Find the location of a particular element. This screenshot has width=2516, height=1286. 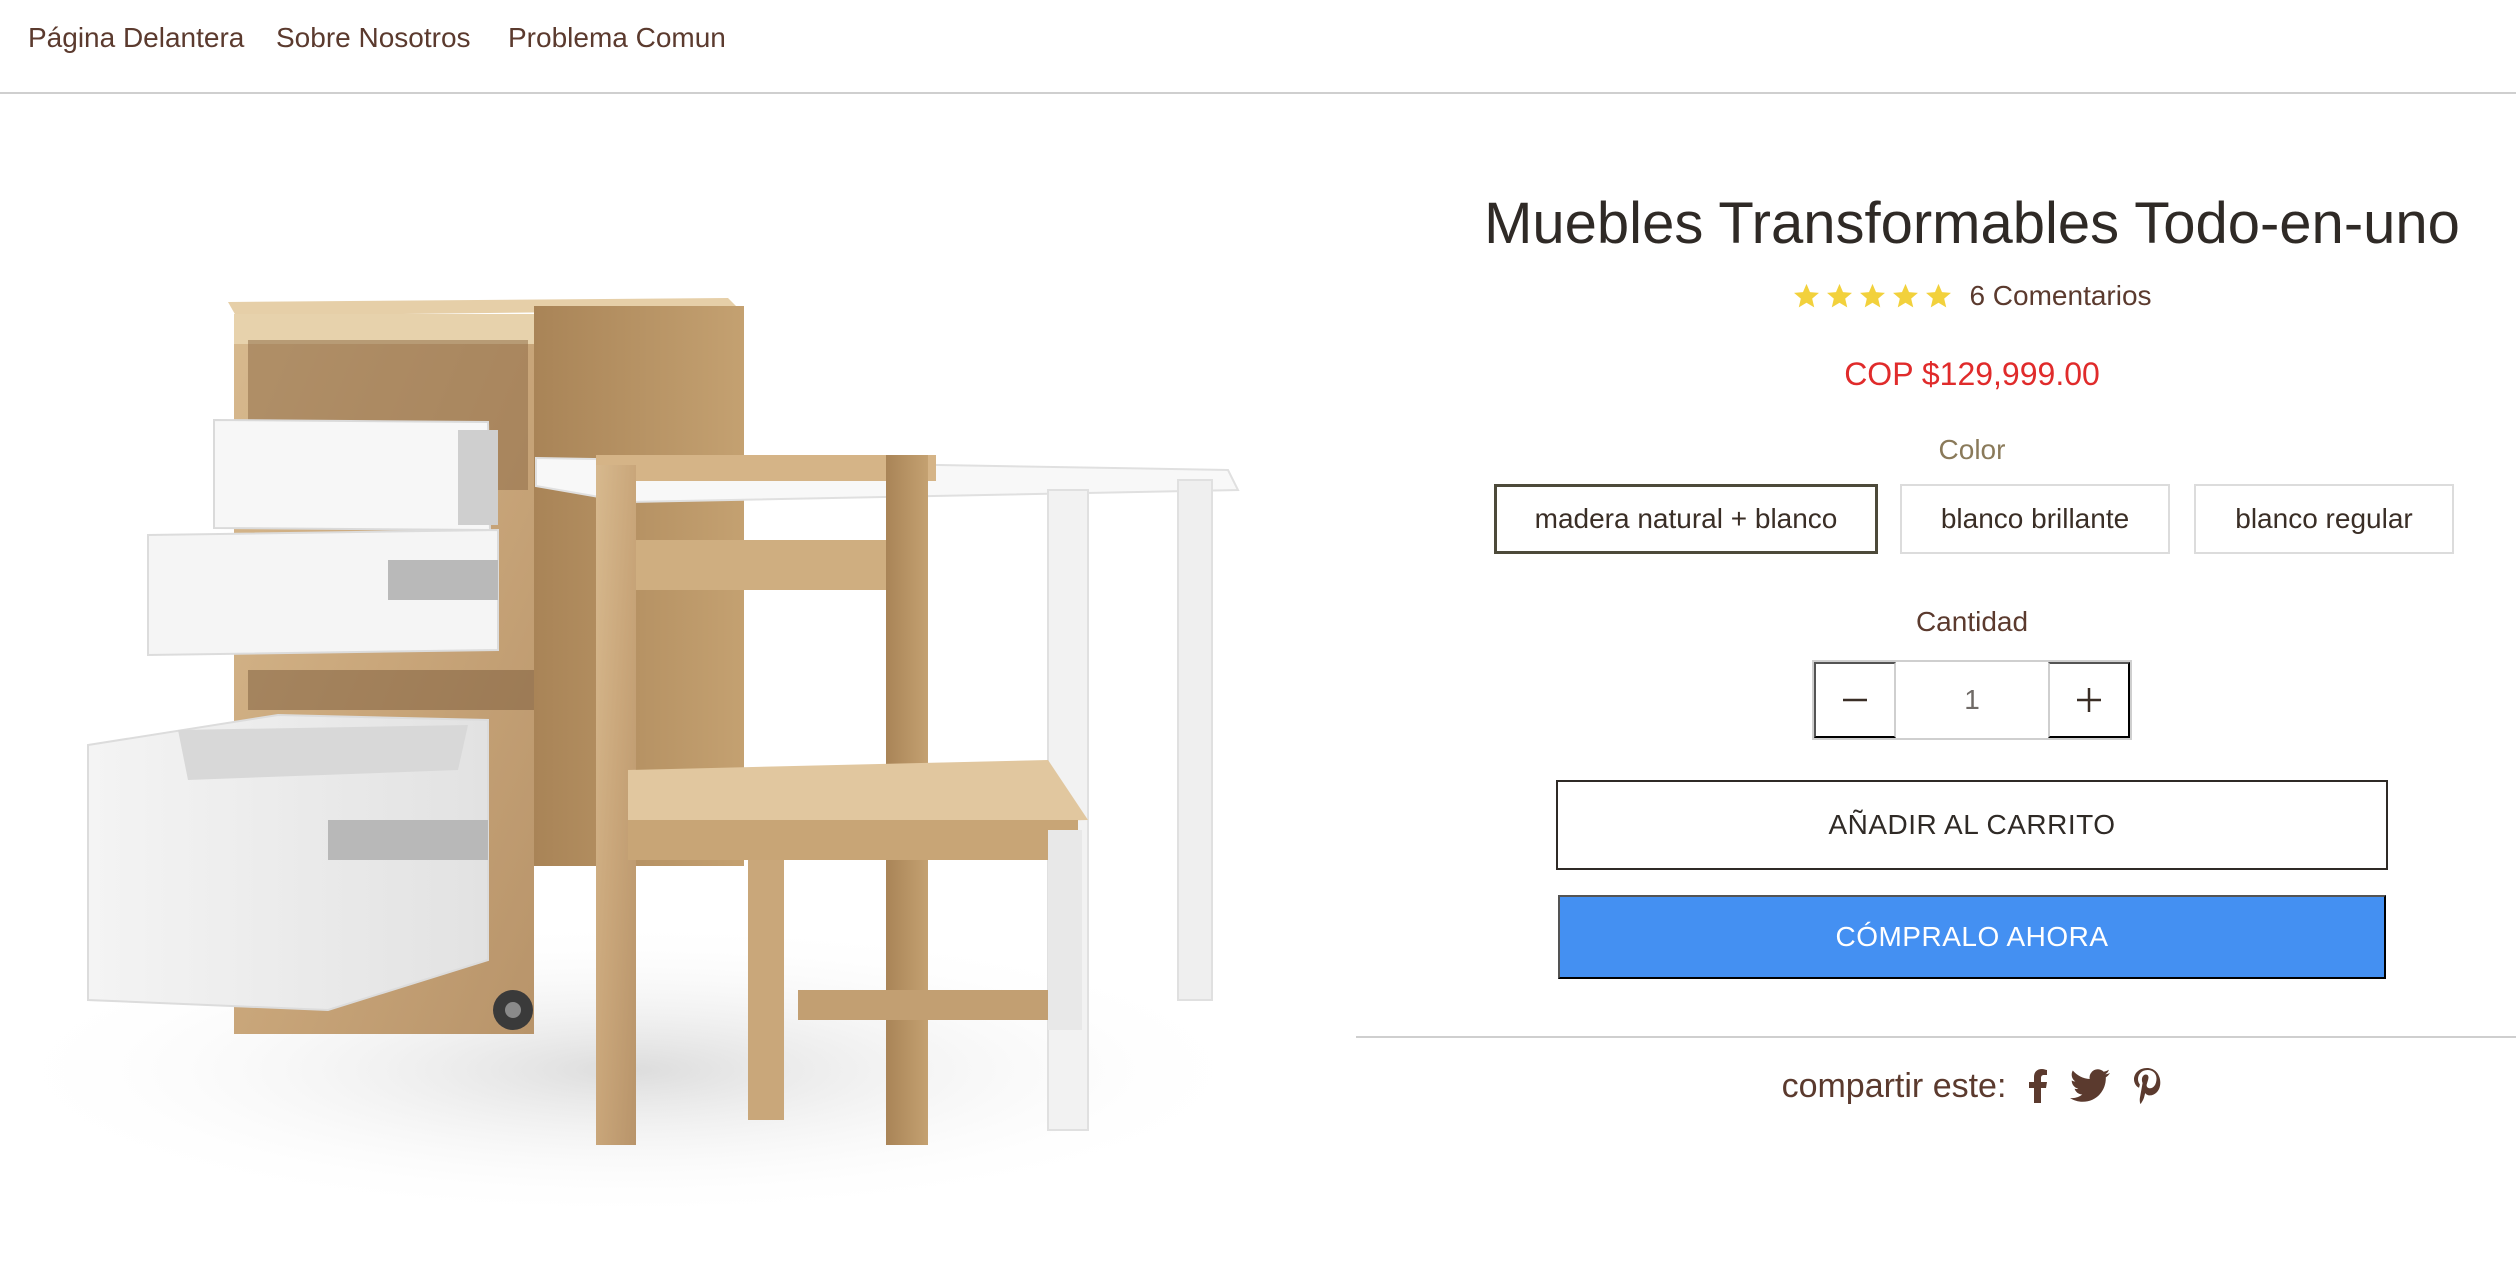

facebook-icon is located at coordinates (2038, 1086).